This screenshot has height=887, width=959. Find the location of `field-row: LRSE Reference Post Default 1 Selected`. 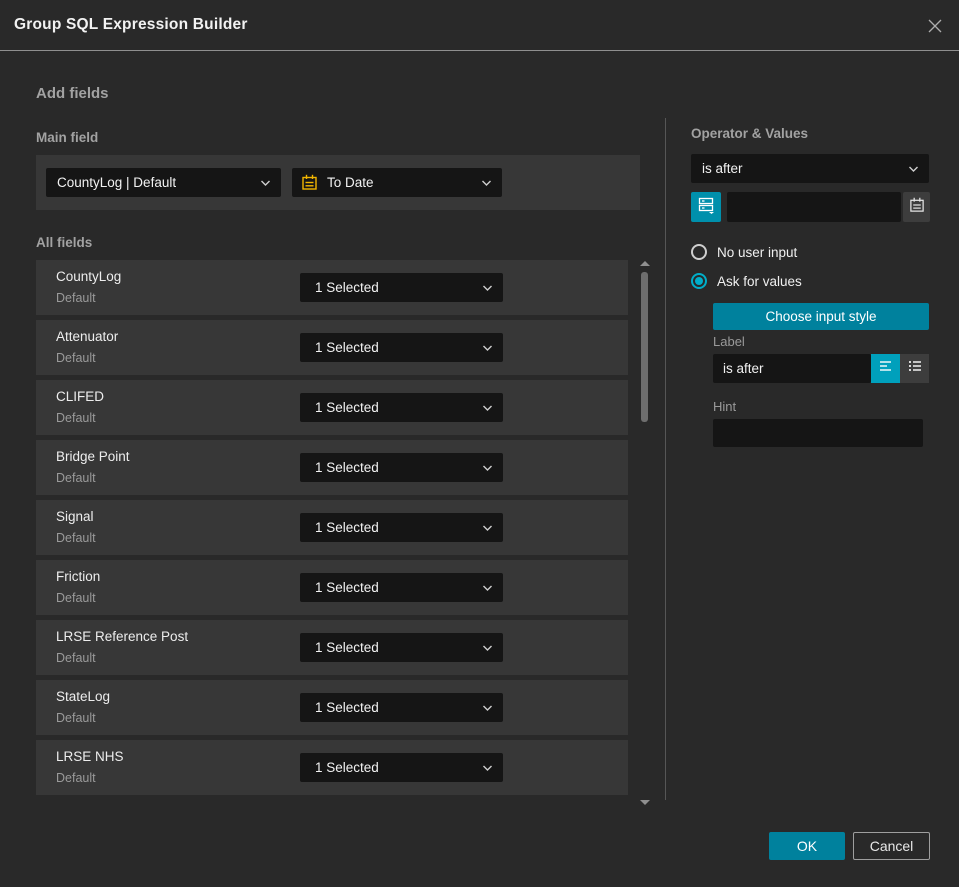

field-row: LRSE Reference Post Default 1 Selected is located at coordinates (332, 647).